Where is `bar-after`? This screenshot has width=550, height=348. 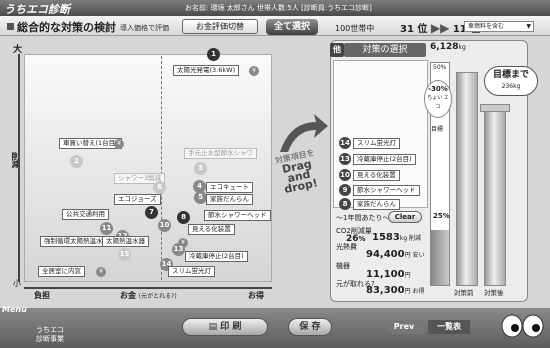
bar-after is located at coordinates (495, 197).